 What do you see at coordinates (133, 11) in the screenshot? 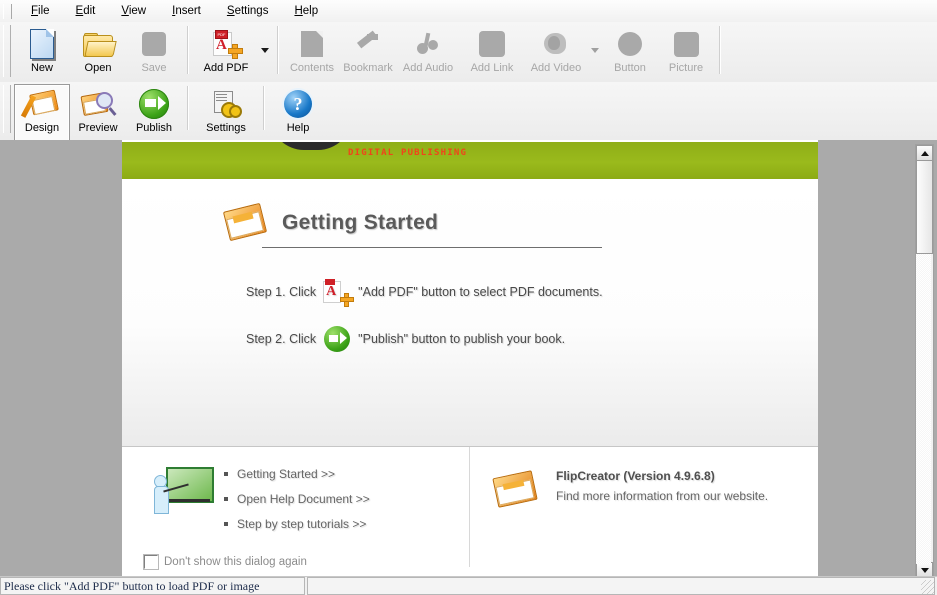
I see `menu-item-view: View` at bounding box center [133, 11].